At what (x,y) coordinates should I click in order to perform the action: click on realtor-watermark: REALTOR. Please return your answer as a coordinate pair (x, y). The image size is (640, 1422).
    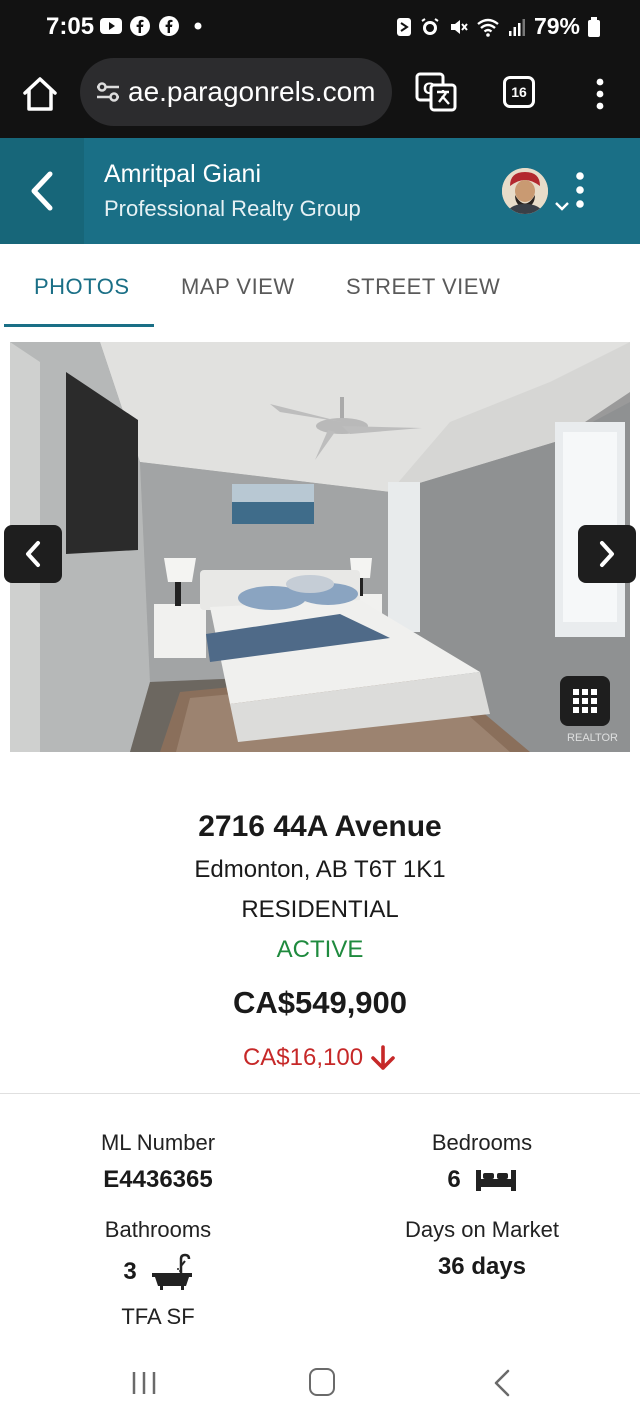
    Looking at the image, I should click on (592, 738).